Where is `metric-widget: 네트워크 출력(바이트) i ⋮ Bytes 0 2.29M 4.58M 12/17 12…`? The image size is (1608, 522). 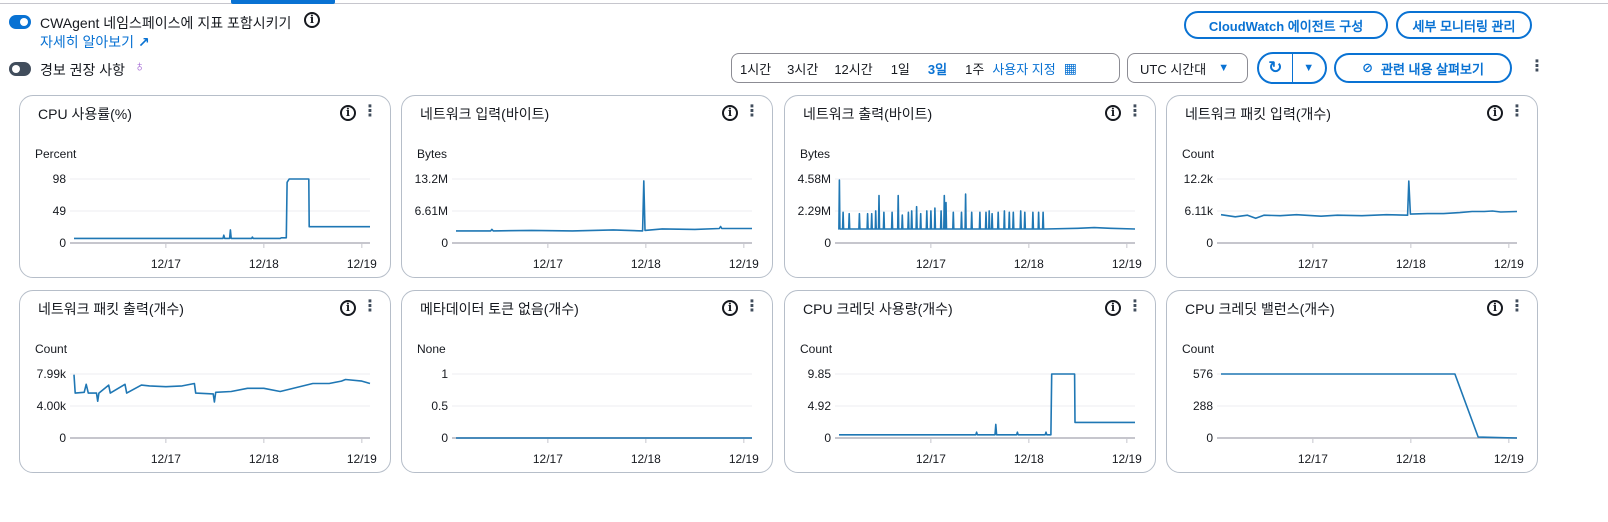 metric-widget: 네트워크 출력(바이트) i ⋮ Bytes 0 2.29M 4.58M 12/17 12… is located at coordinates (970, 186).